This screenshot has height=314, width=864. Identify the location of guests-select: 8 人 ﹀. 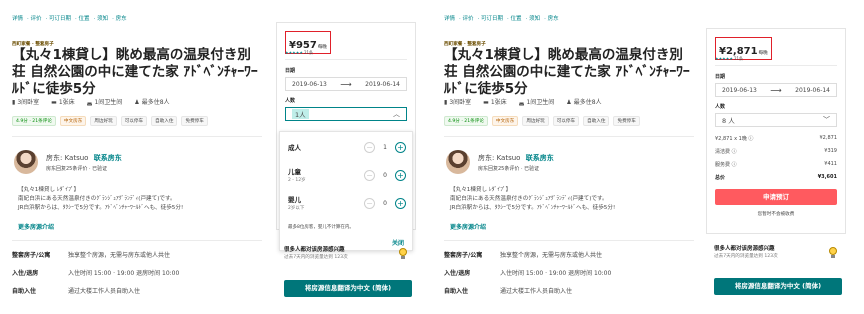
(776, 120).